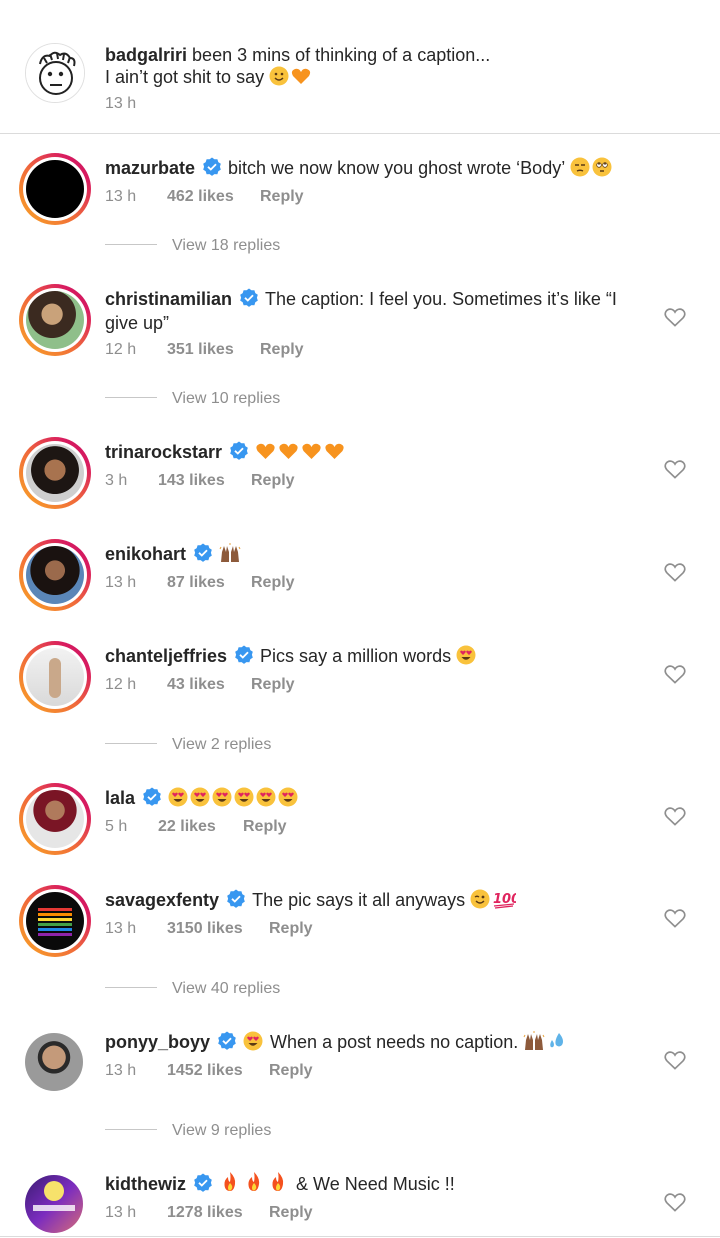 The width and height of the screenshot is (720, 1238). Describe the element at coordinates (163, 452) in the screenshot. I see `comment-username: trinarockstarr` at that location.